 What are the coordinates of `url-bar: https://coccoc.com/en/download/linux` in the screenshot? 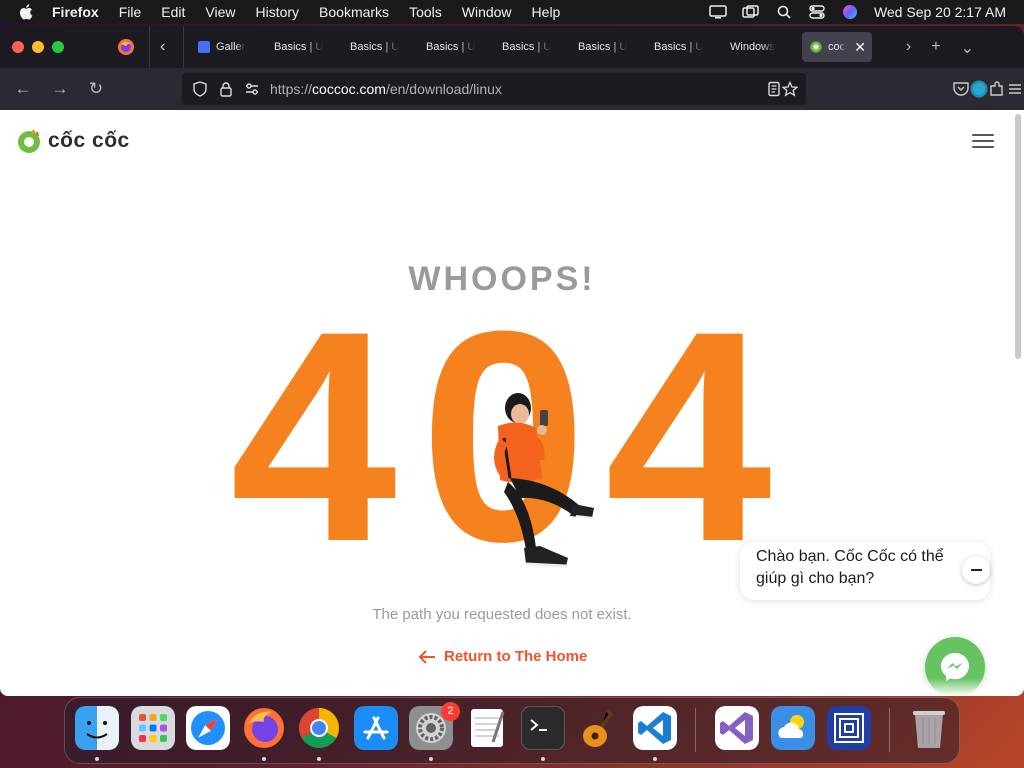 It's located at (494, 89).